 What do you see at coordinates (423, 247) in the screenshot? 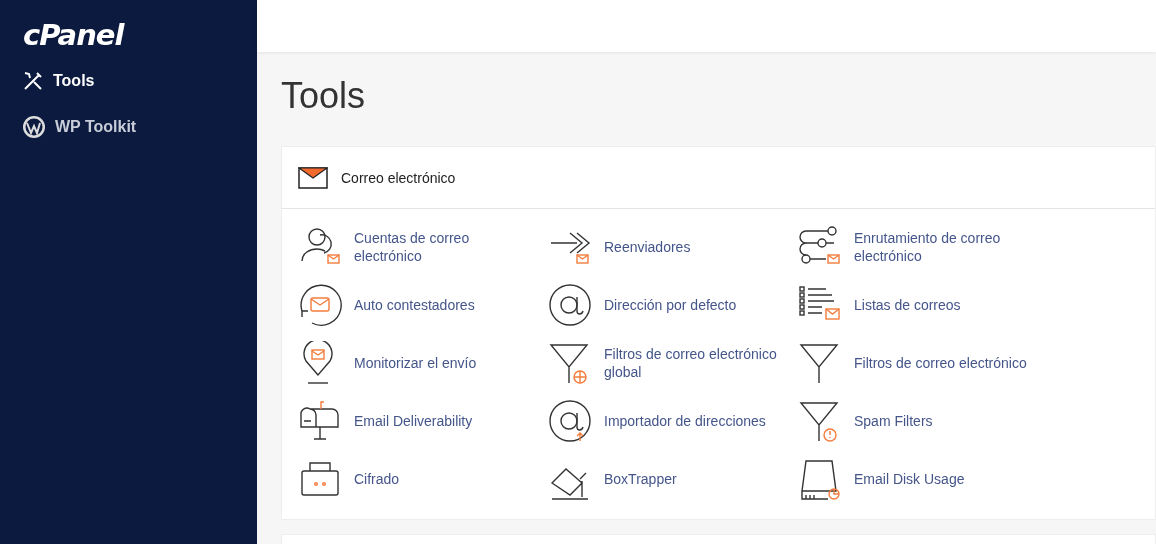
I see `tool-link: Cuentas de correo electrónico` at bounding box center [423, 247].